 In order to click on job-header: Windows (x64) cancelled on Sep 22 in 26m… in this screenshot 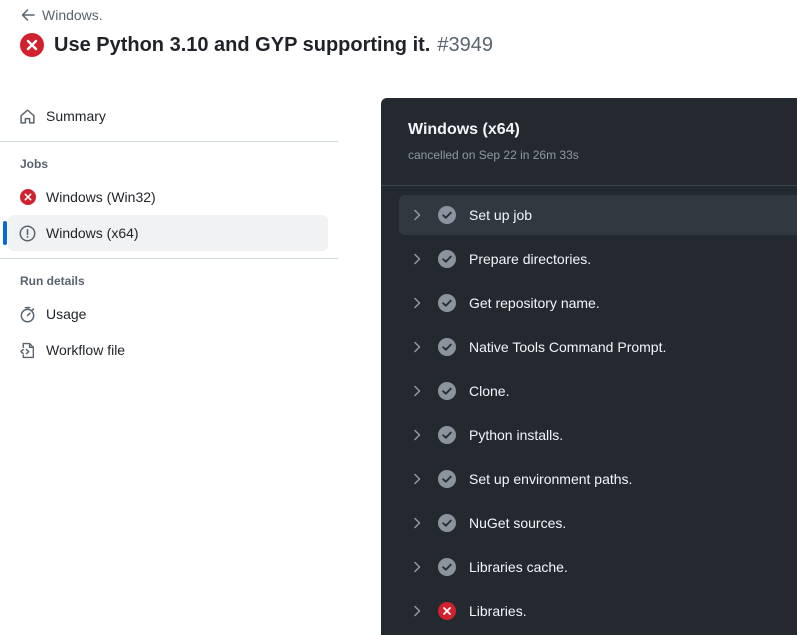, I will do `click(589, 142)`.